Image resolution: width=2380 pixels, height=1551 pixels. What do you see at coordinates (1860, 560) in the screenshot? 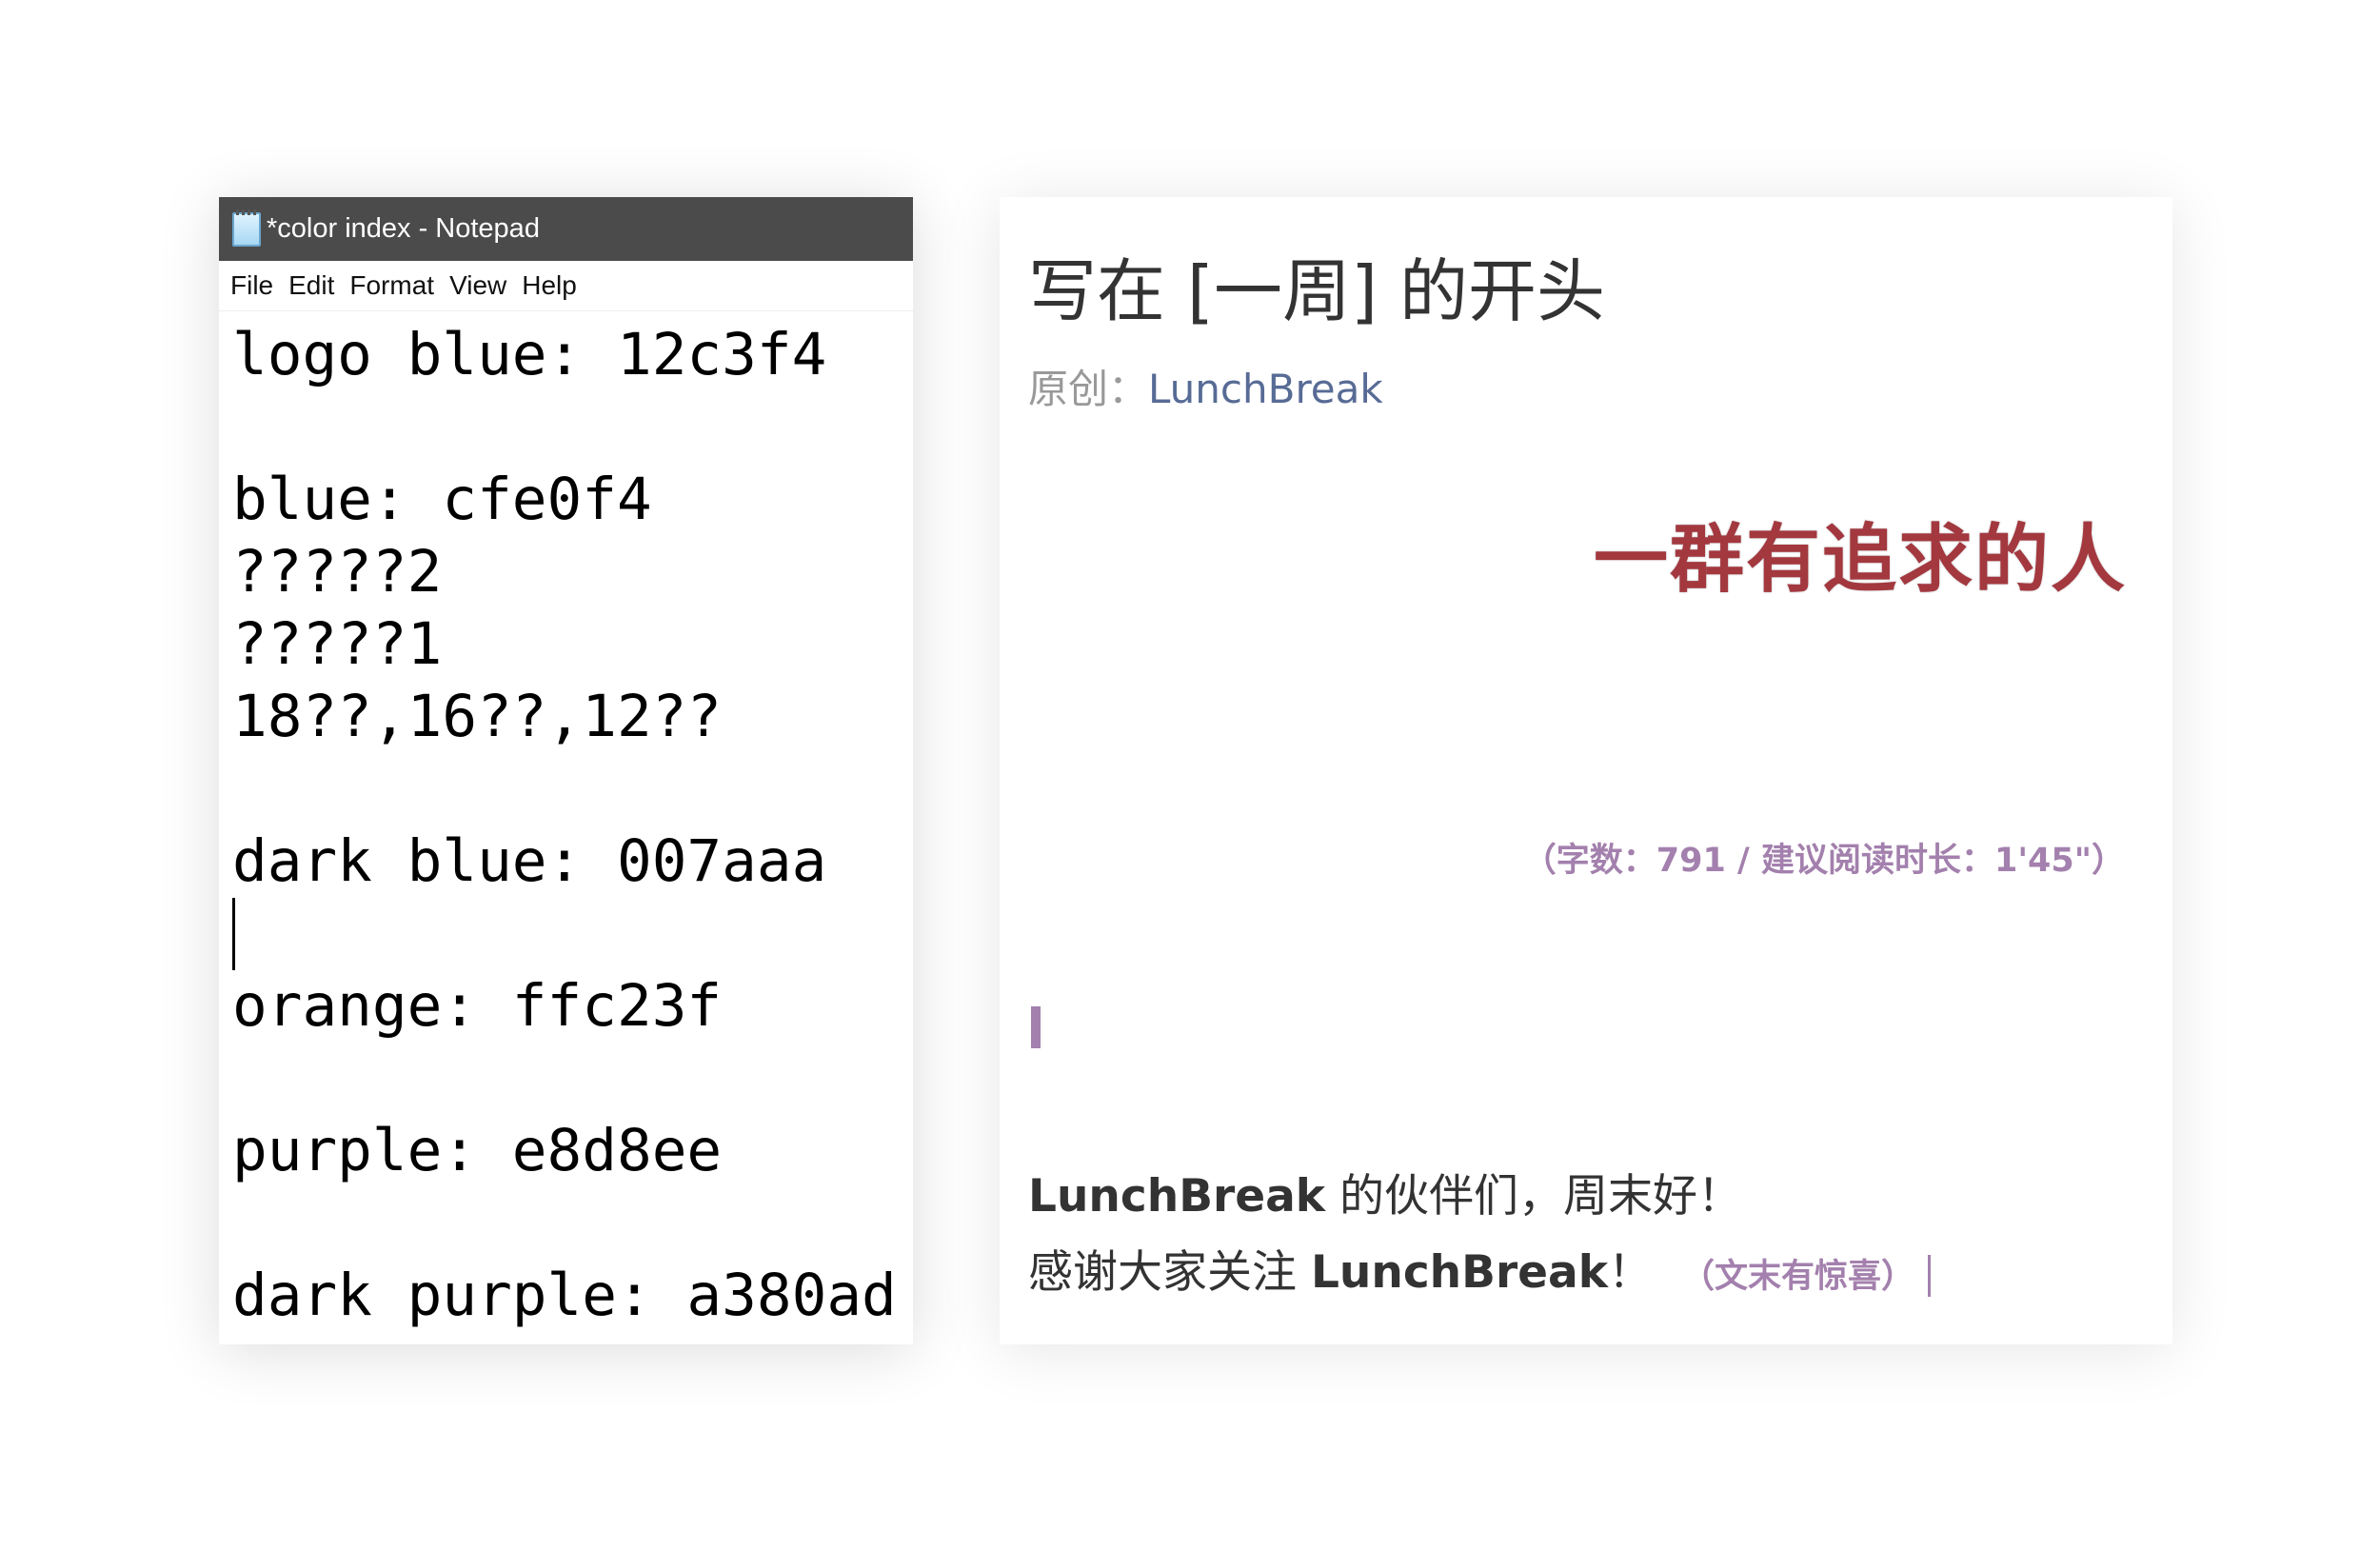
I see `banner-image-text: 一群有追求的人` at bounding box center [1860, 560].